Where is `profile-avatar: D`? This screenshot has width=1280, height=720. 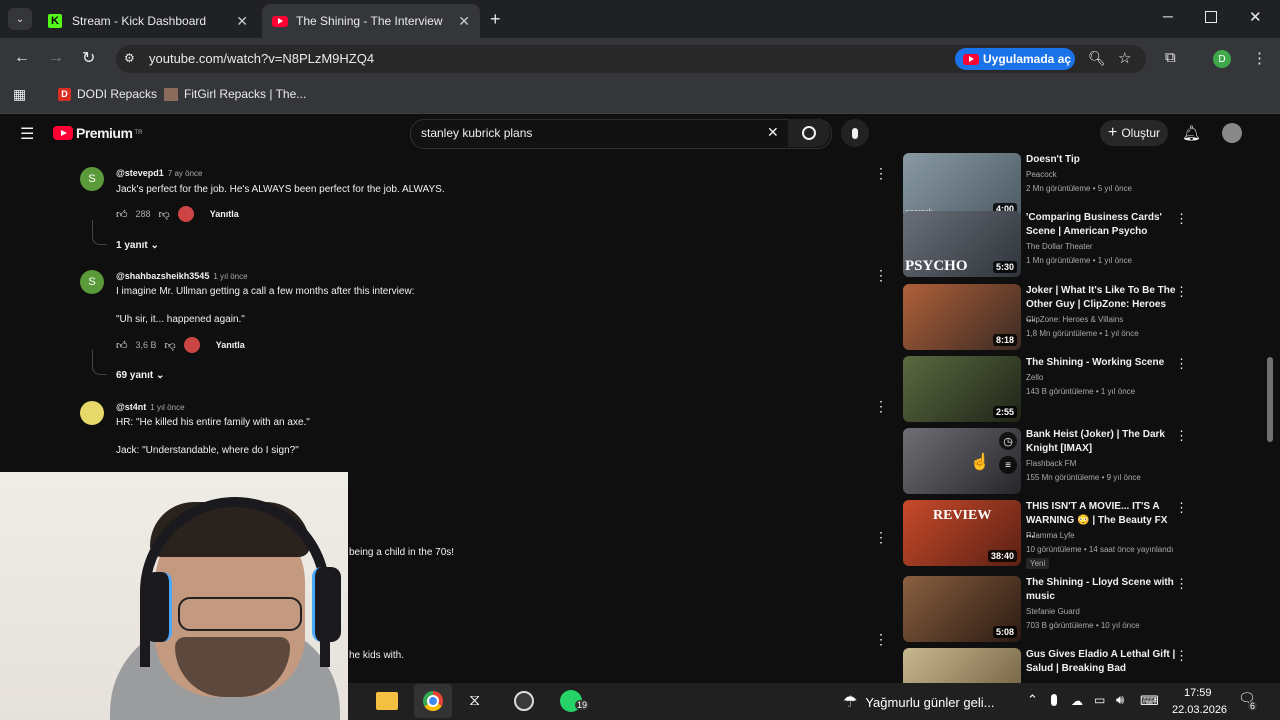
profile-avatar: D is located at coordinates (1222, 59).